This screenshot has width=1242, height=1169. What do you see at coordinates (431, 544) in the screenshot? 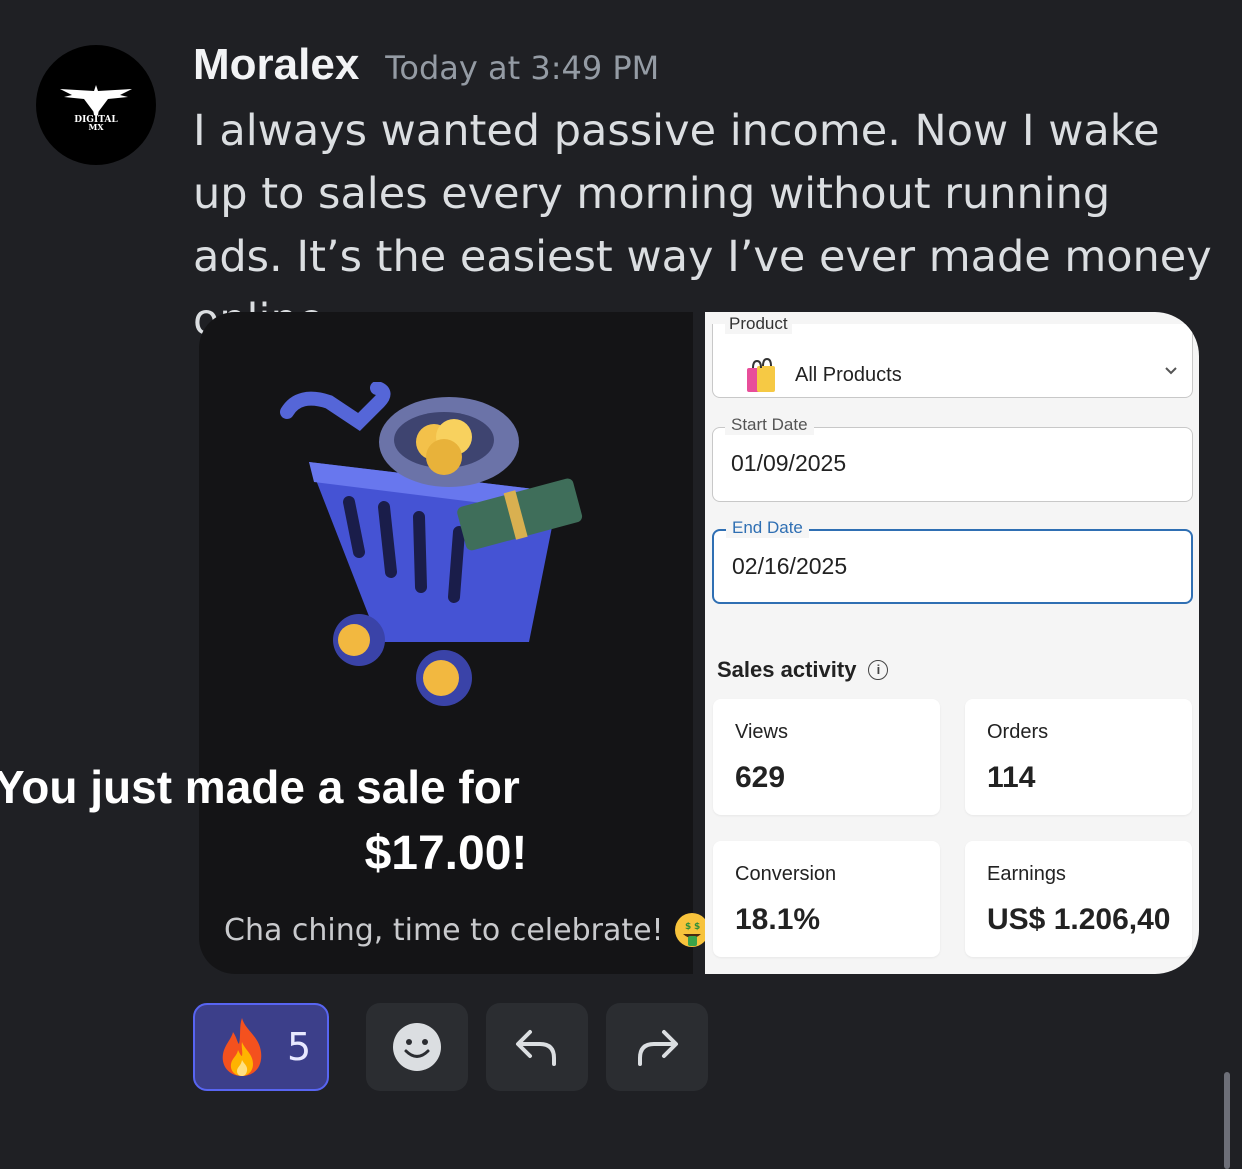
I see `shopping-cart-icon` at bounding box center [431, 544].